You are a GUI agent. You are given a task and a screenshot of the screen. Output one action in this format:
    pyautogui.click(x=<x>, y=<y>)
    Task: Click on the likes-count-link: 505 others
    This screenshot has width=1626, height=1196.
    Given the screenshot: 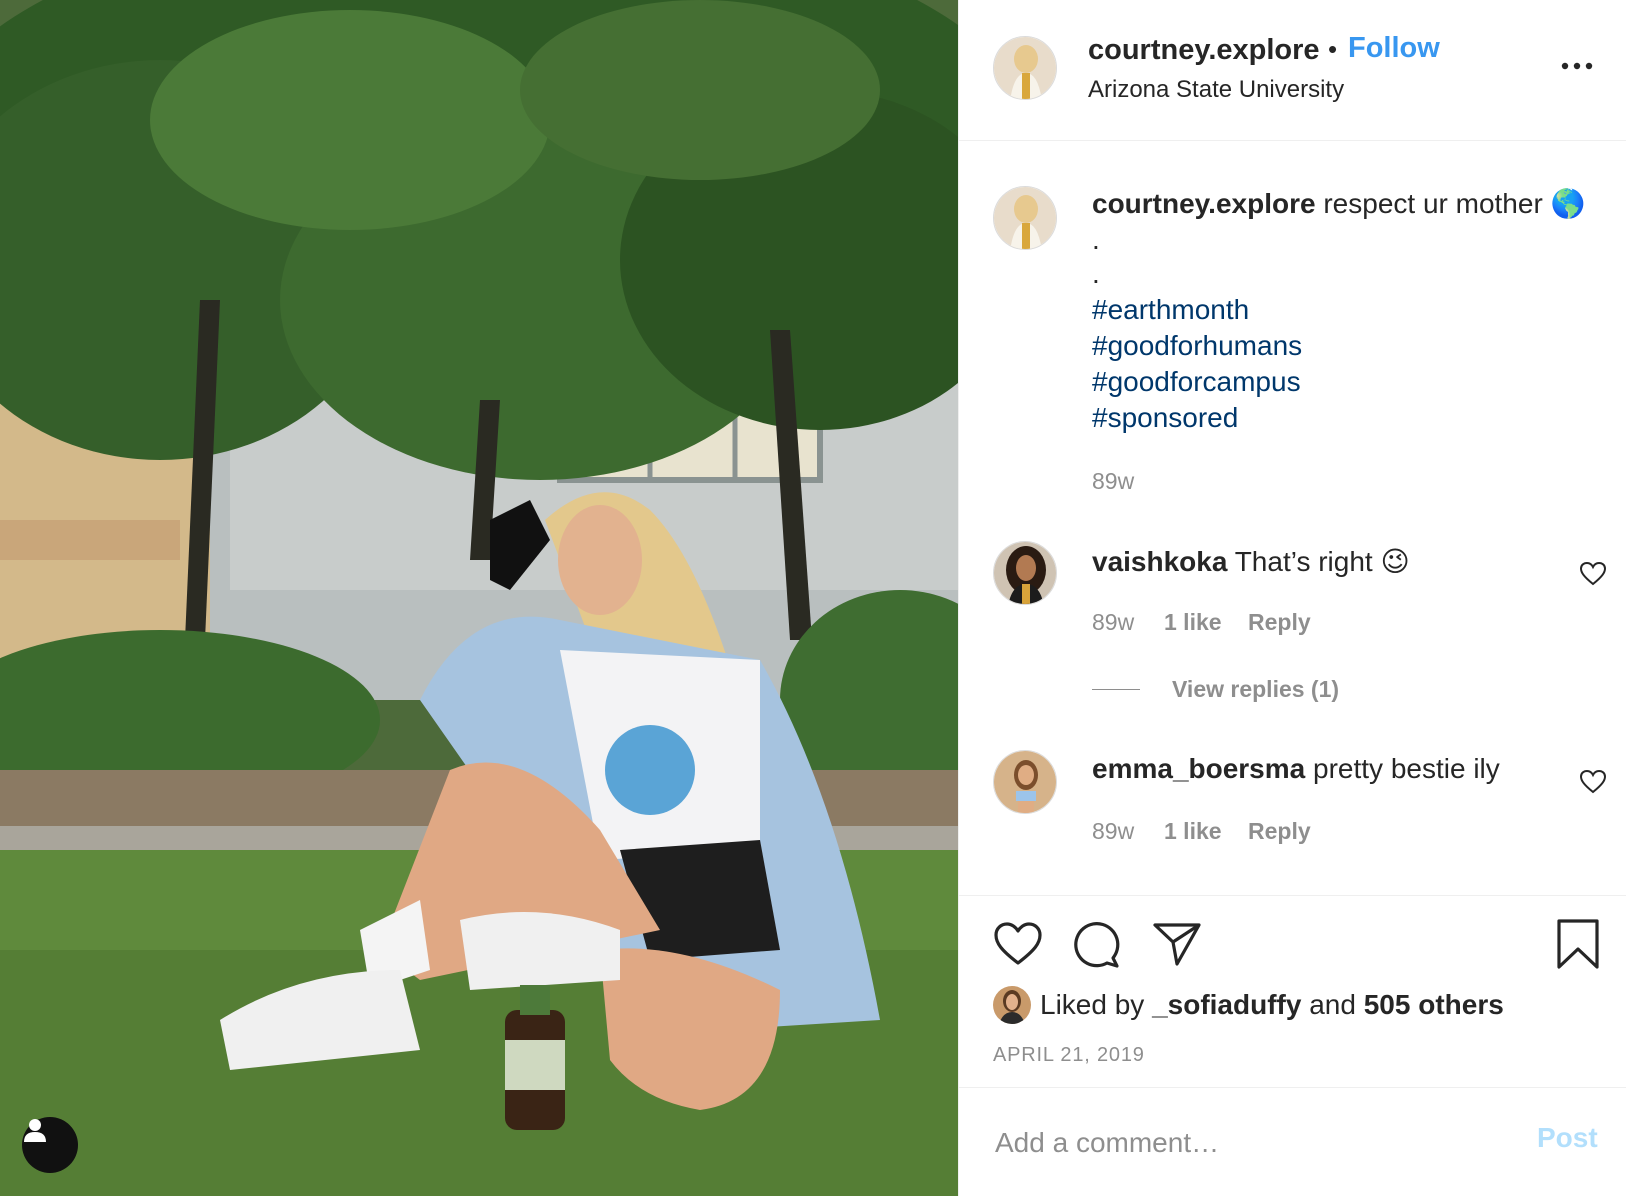 What is the action you would take?
    pyautogui.click(x=1434, y=1004)
    